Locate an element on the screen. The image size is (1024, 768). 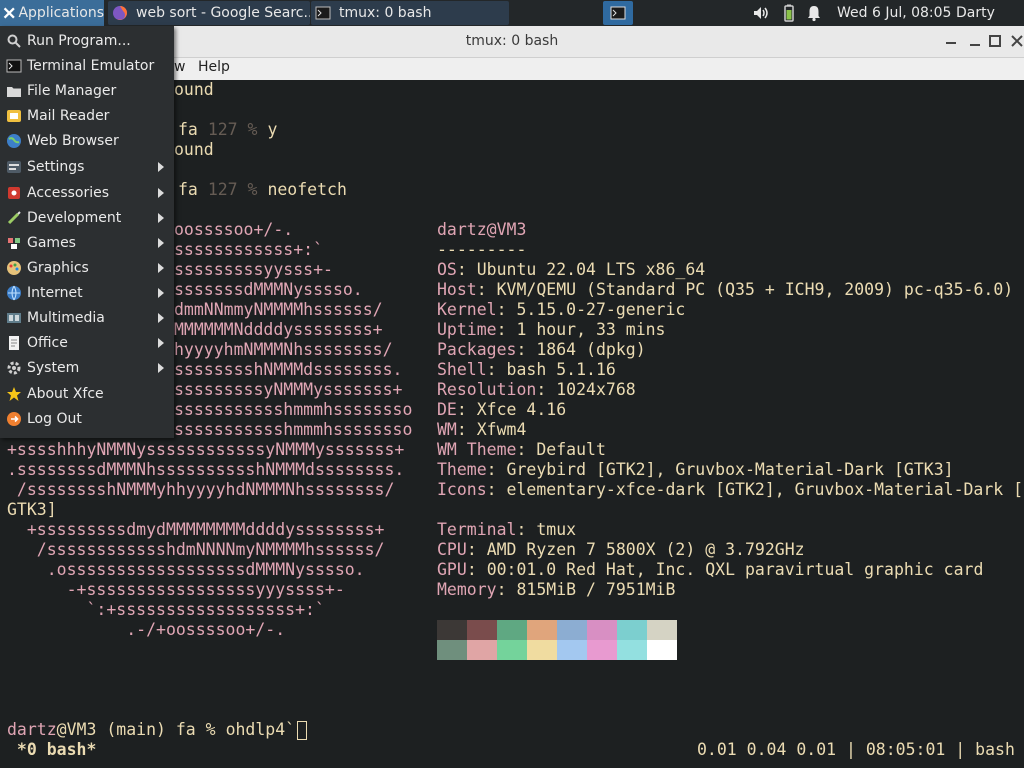
info-row: DE: Xfce 4.16 is located at coordinates (501, 410).